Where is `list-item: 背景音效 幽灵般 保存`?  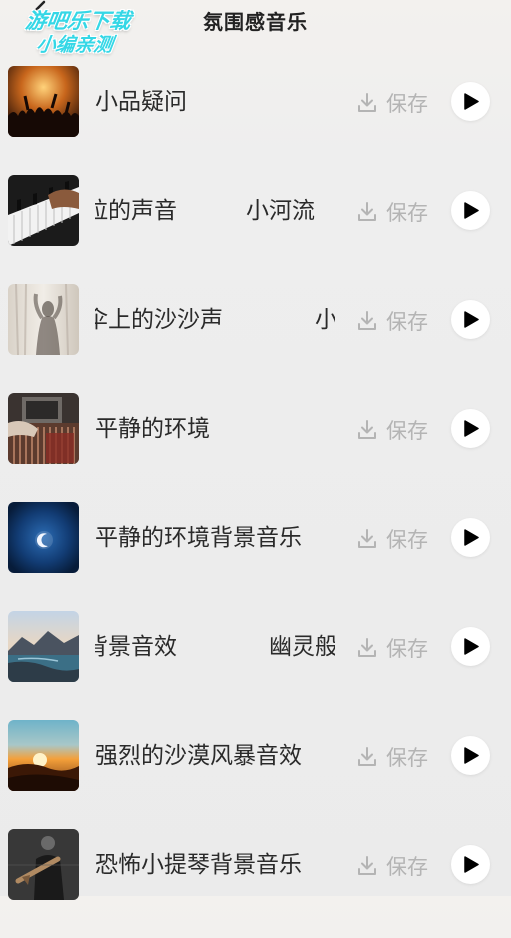
list-item: 背景音效 幽灵般 保存 is located at coordinates (255, 665).